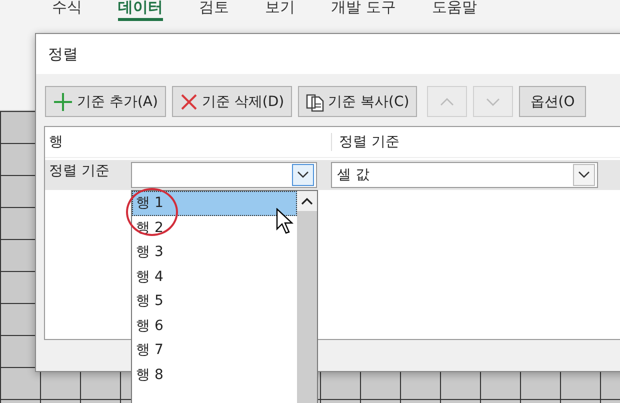 This screenshot has width=620, height=403. What do you see at coordinates (214, 374) in the screenshot?
I see `dropdown-item: 행 8` at bounding box center [214, 374].